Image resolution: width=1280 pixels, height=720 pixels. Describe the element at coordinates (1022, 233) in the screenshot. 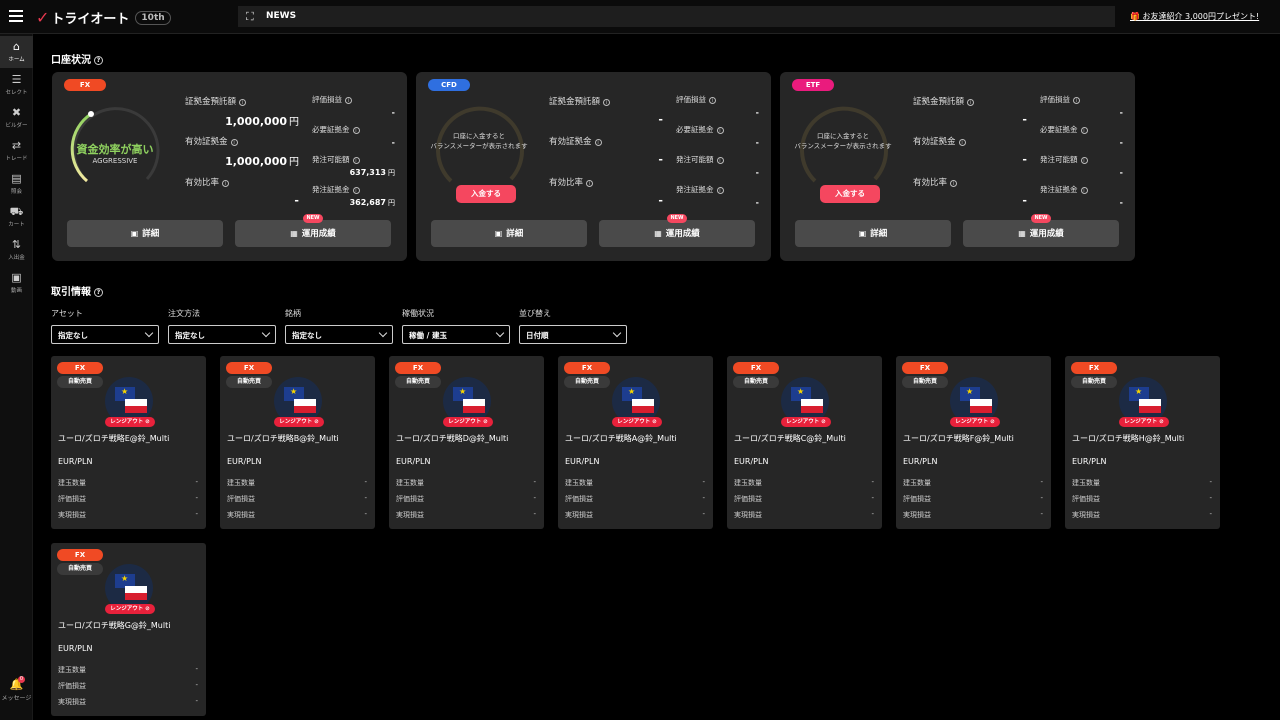

I see `calendar-icon: ▦` at that location.